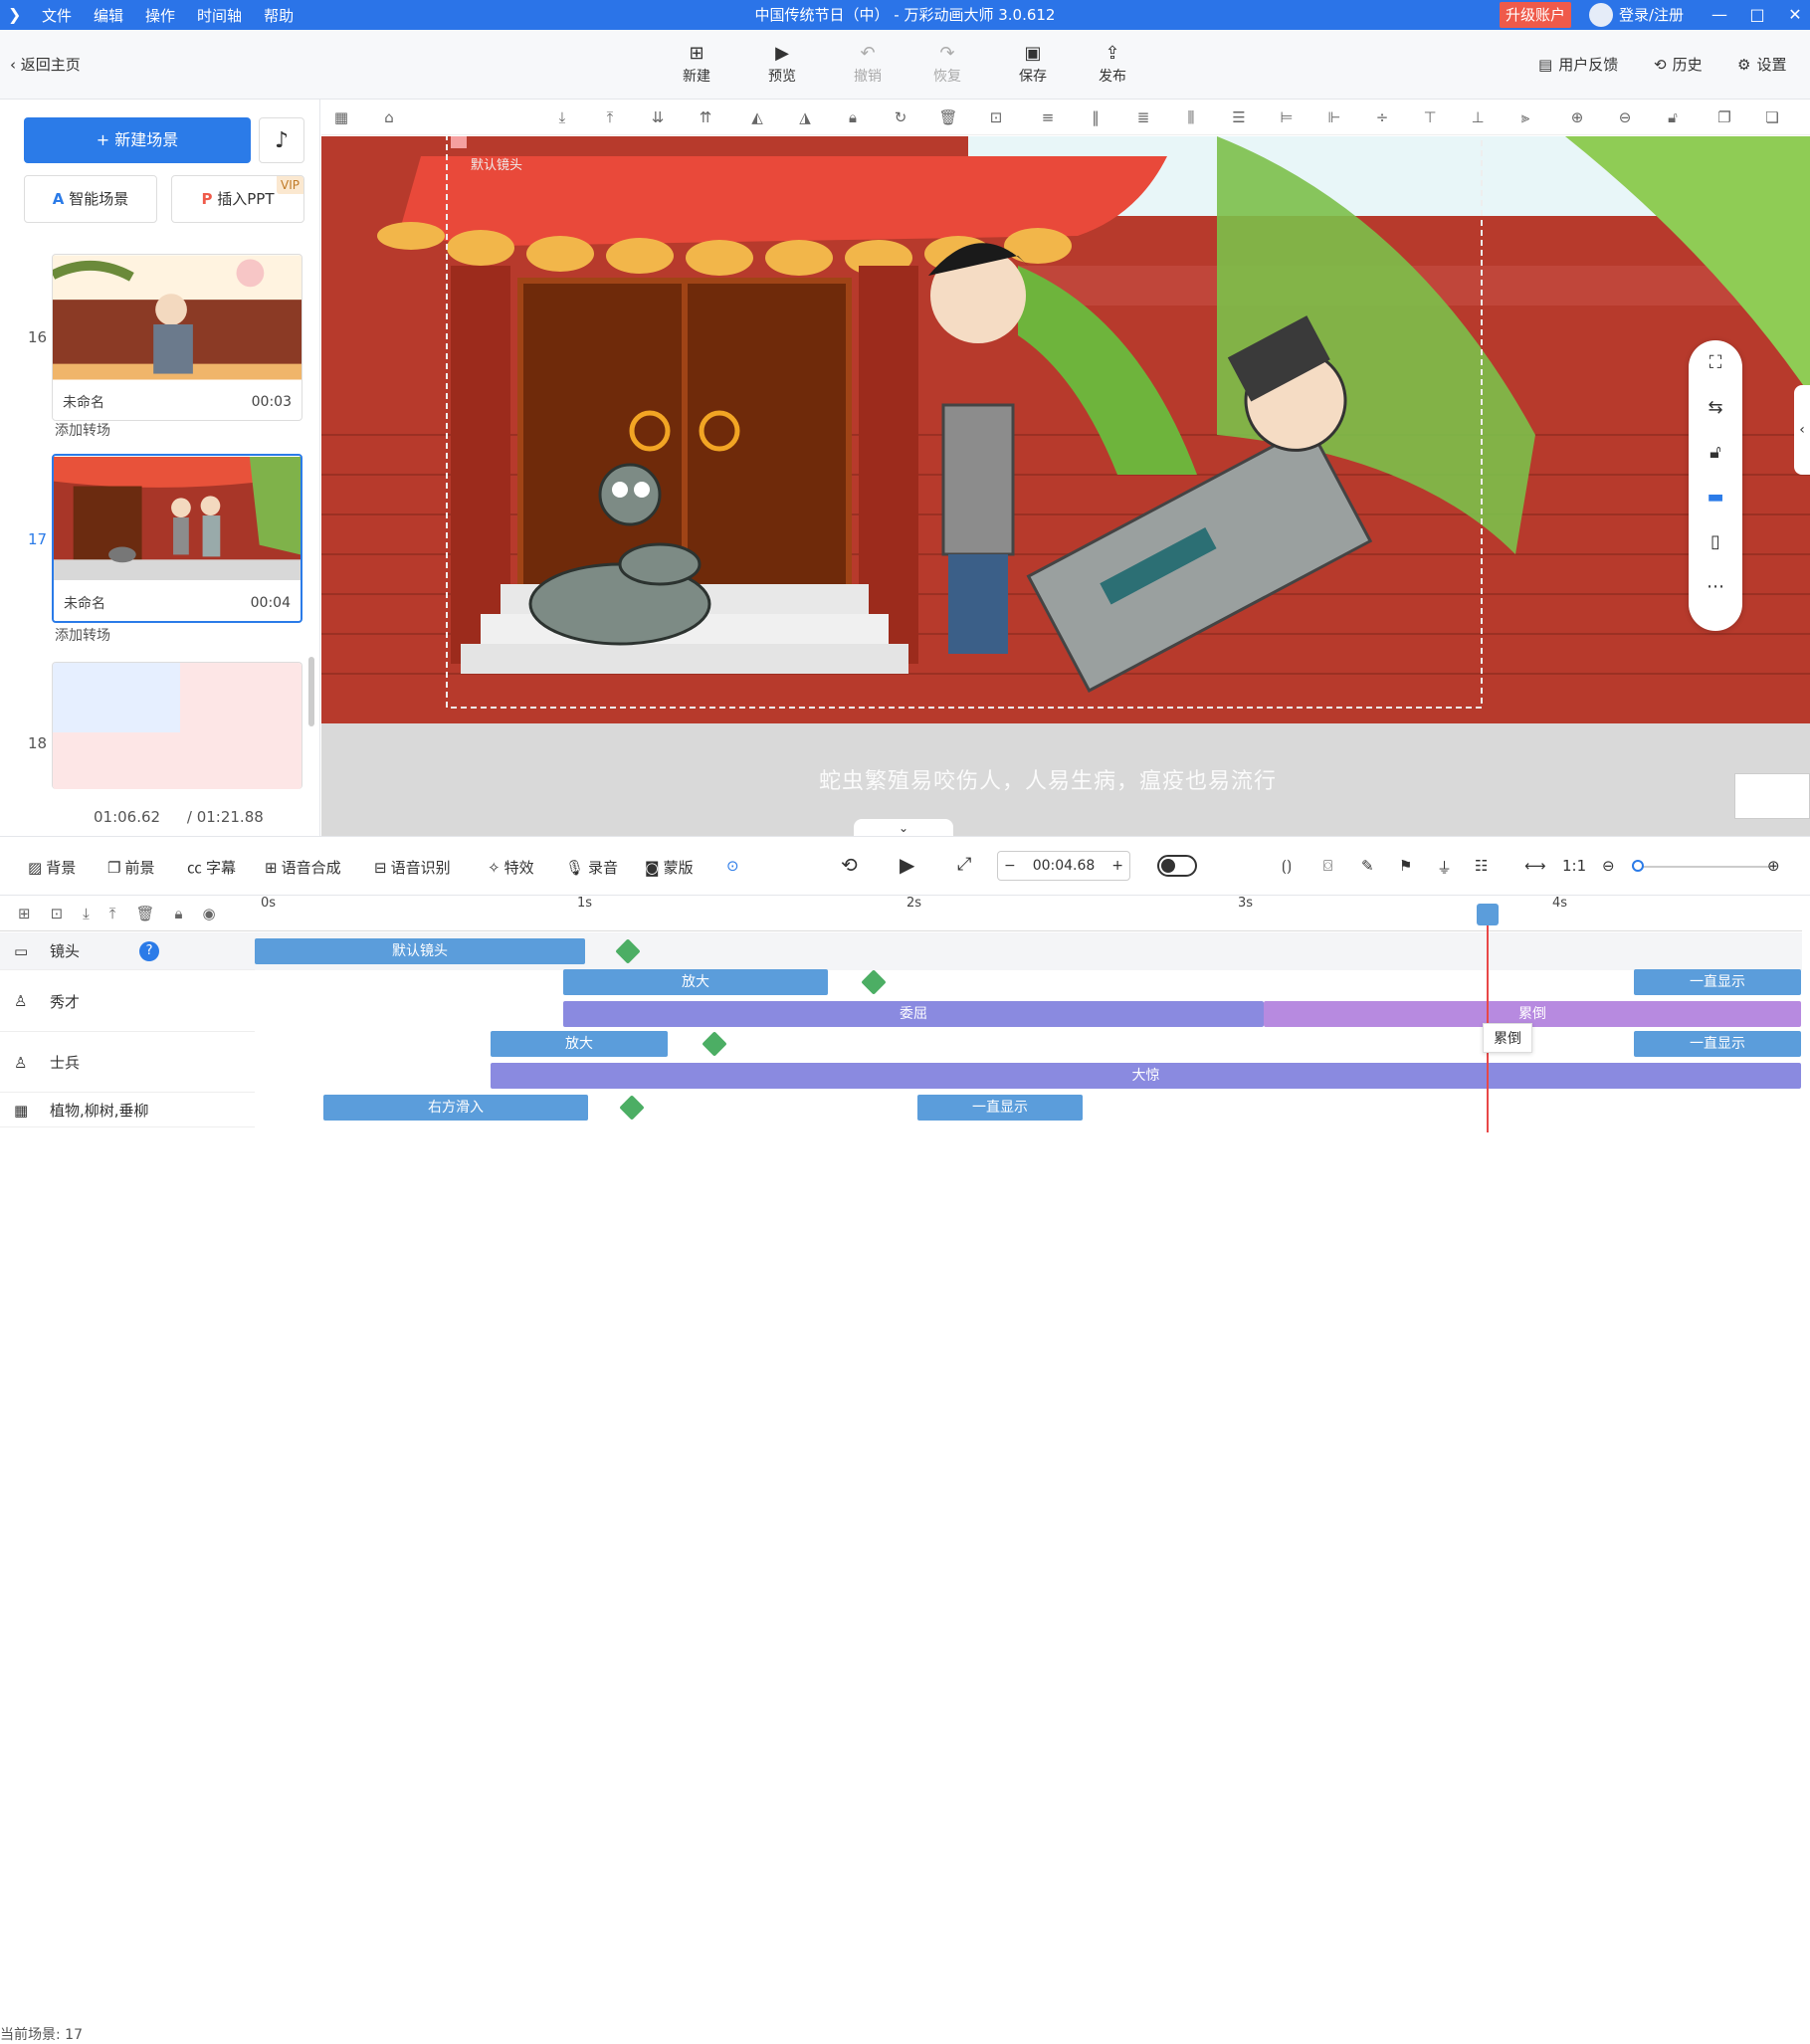  What do you see at coordinates (137, 140) in the screenshot?
I see `new-scene-button: + 新建场景` at bounding box center [137, 140].